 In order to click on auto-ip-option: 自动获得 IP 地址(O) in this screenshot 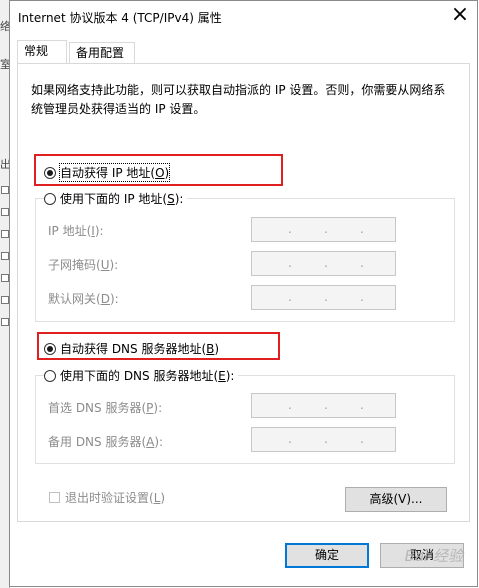, I will do `click(107, 172)`.